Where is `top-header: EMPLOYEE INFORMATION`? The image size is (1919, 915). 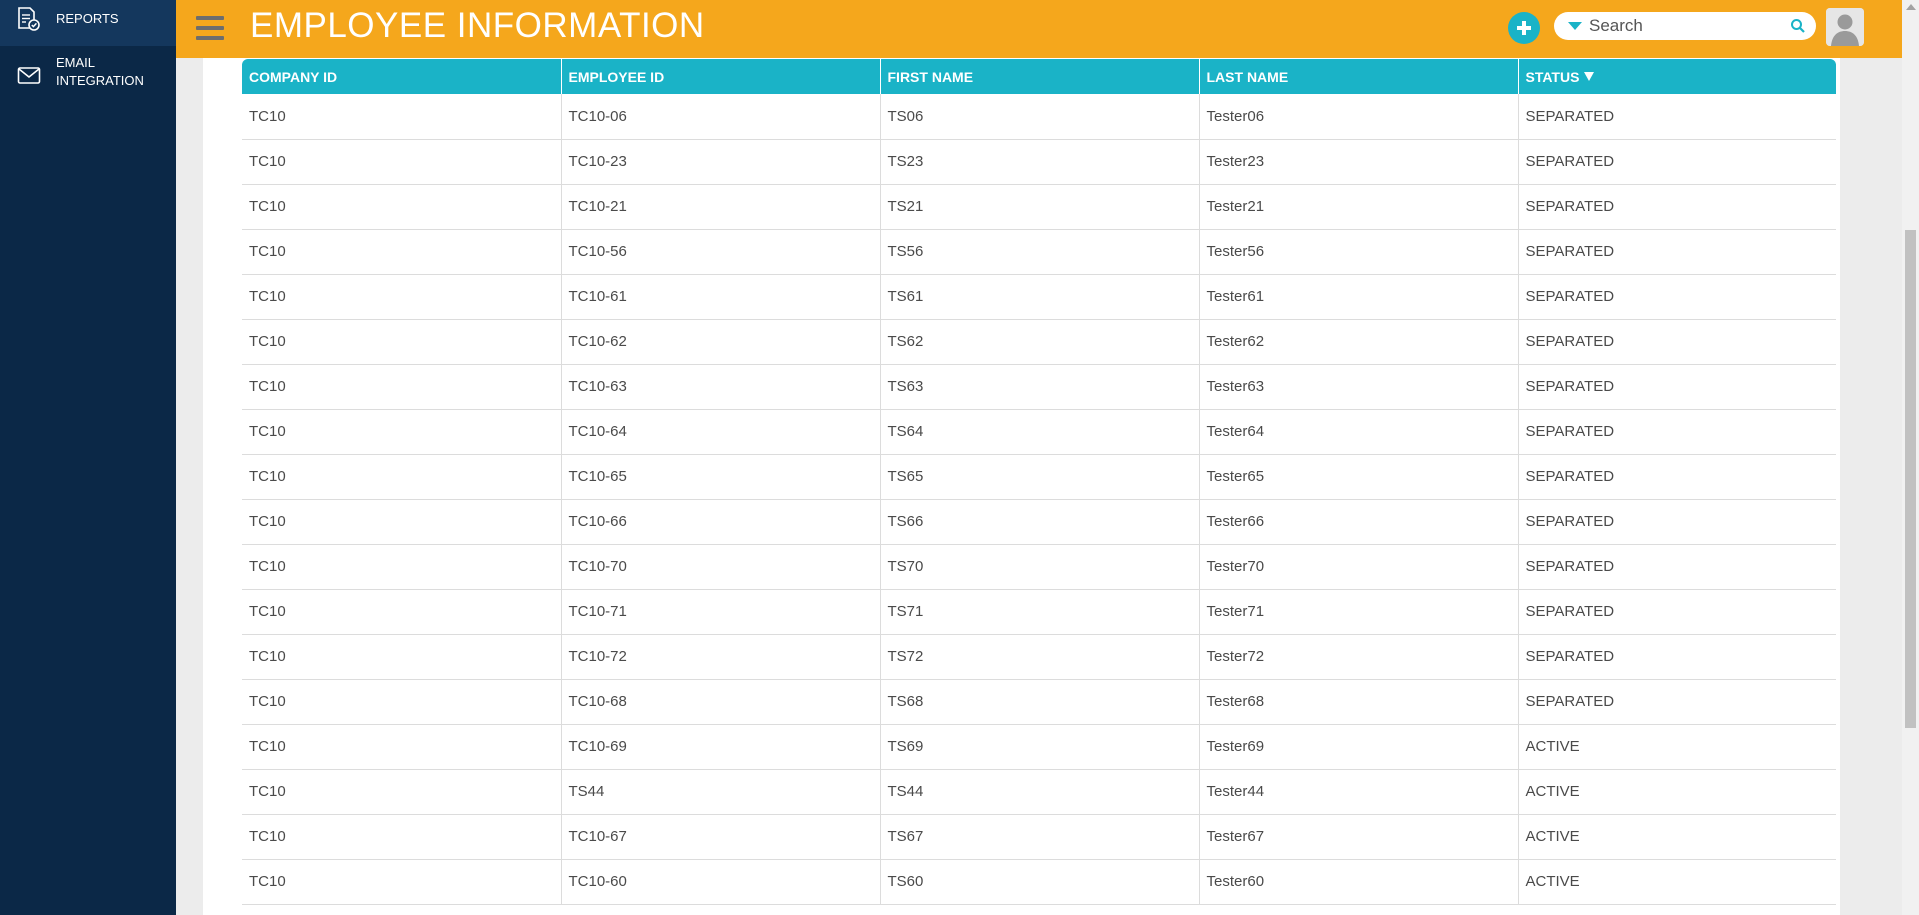
top-header: EMPLOYEE INFORMATION is located at coordinates (1039, 29).